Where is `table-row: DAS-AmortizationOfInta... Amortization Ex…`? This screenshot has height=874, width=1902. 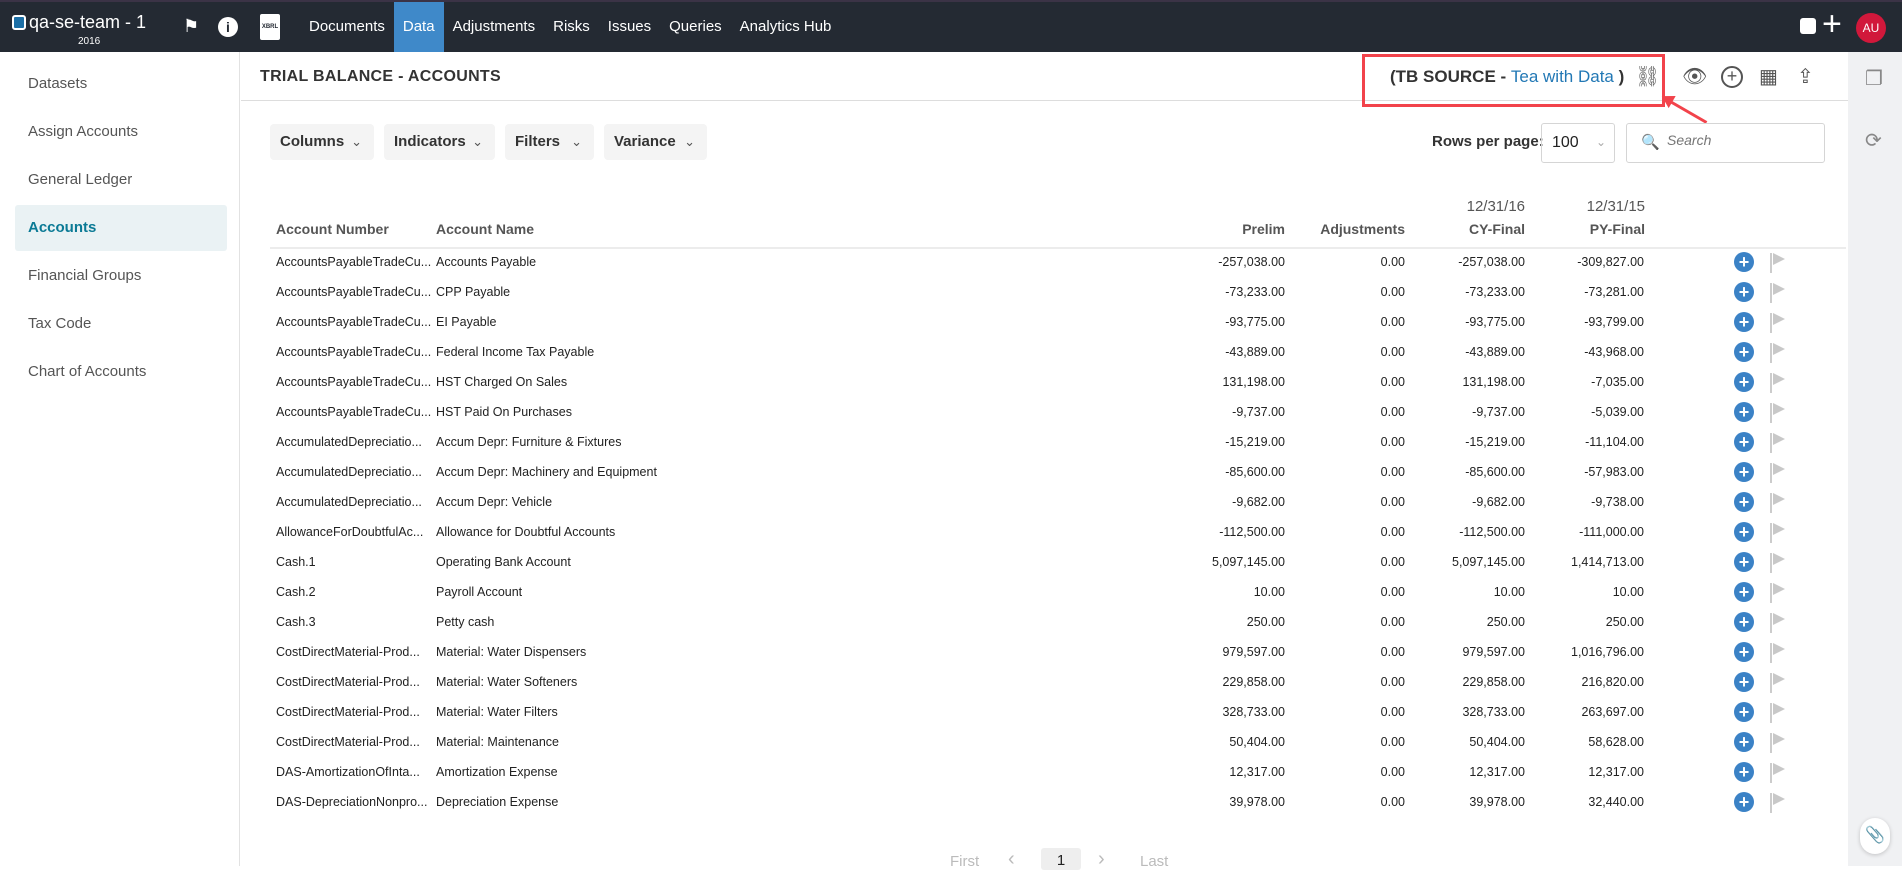
table-row: DAS-AmortizationOfInta... Amortization Ex… is located at coordinates (1058, 773).